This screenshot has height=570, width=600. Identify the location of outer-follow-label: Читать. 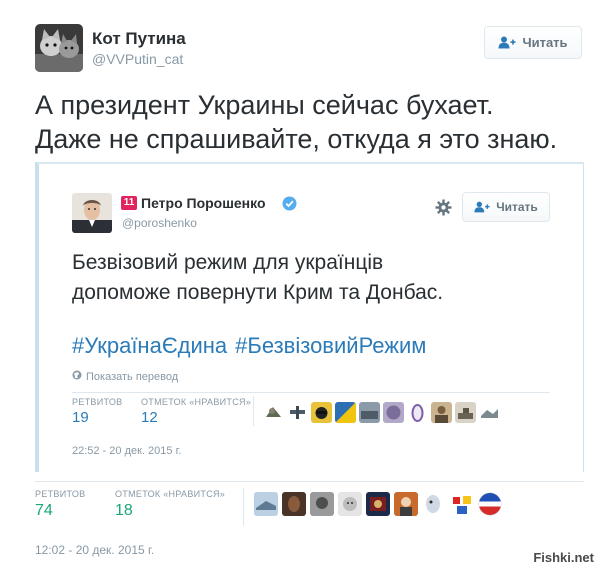
(545, 42).